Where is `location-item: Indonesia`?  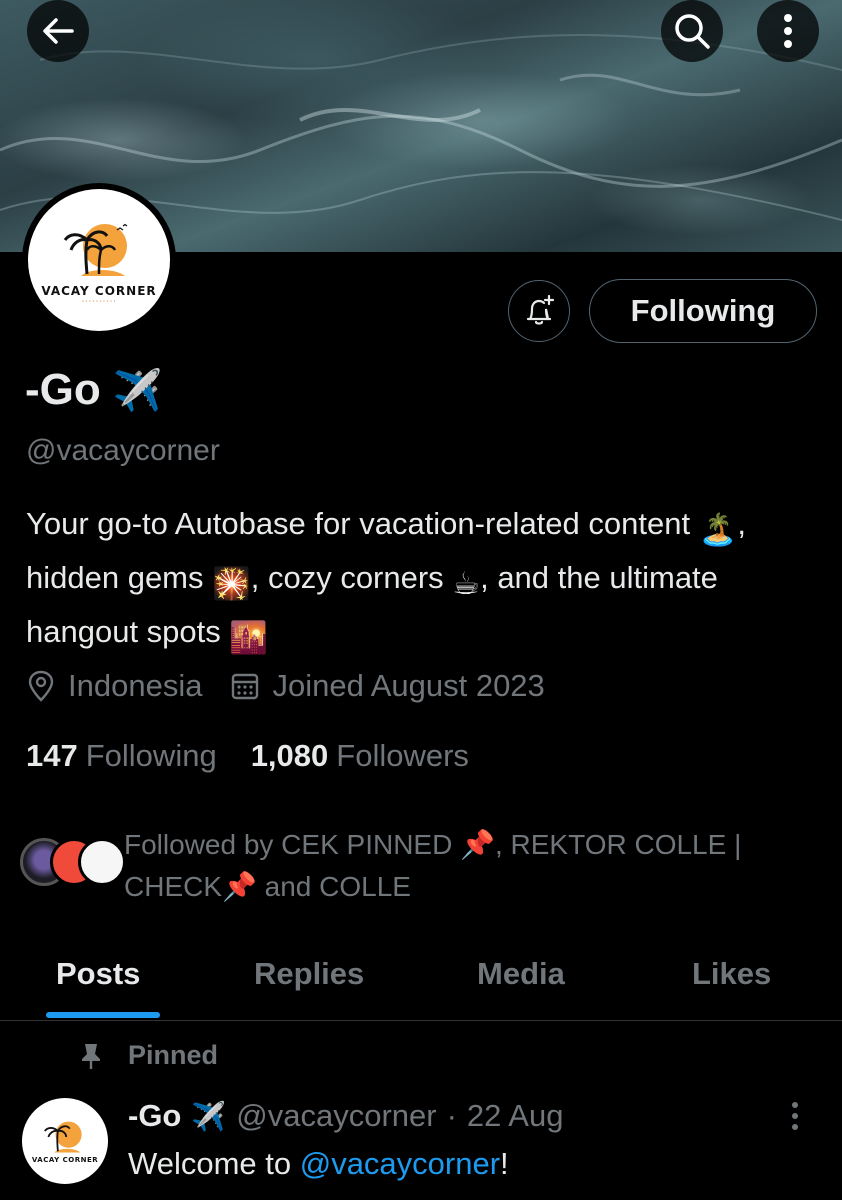 location-item: Indonesia is located at coordinates (114, 686).